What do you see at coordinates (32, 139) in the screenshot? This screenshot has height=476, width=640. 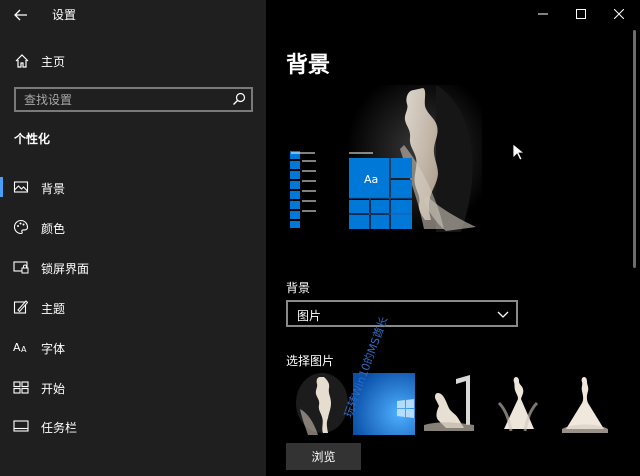 I see `section-title: 个性化` at bounding box center [32, 139].